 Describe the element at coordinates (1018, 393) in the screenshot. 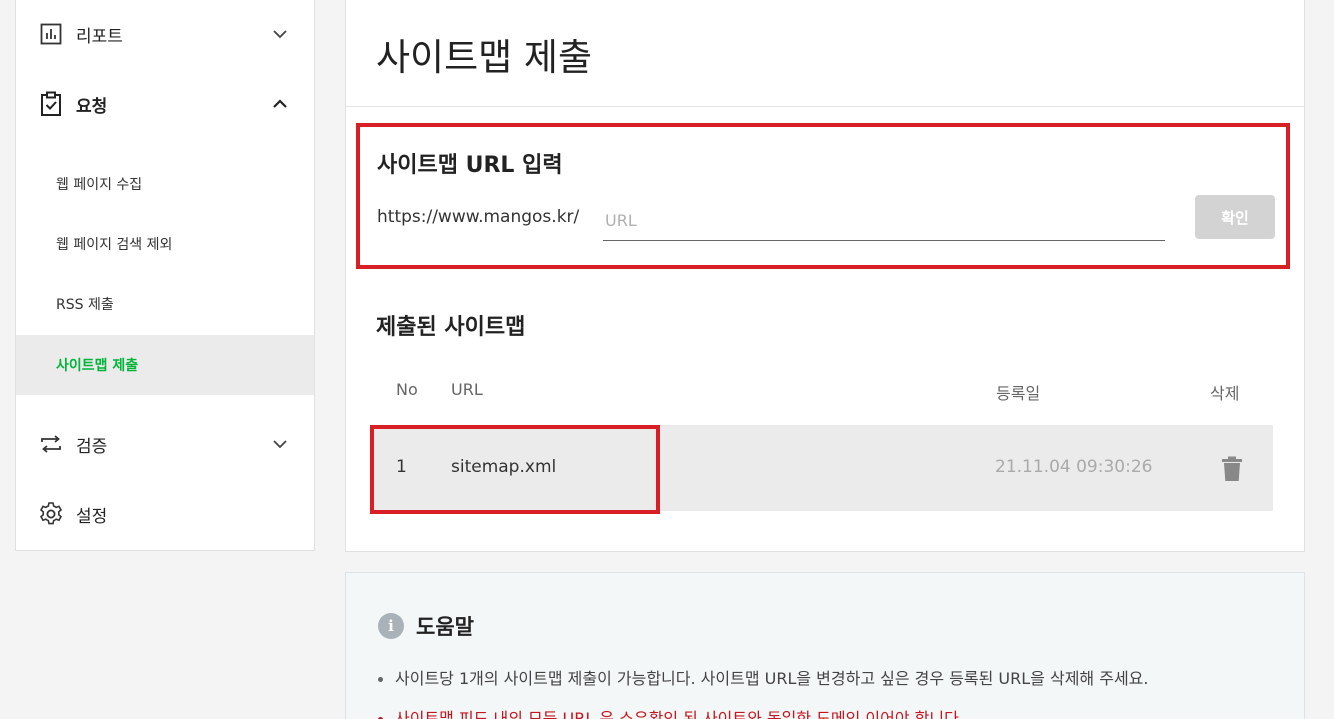

I see `column-header-date: 등록일` at that location.